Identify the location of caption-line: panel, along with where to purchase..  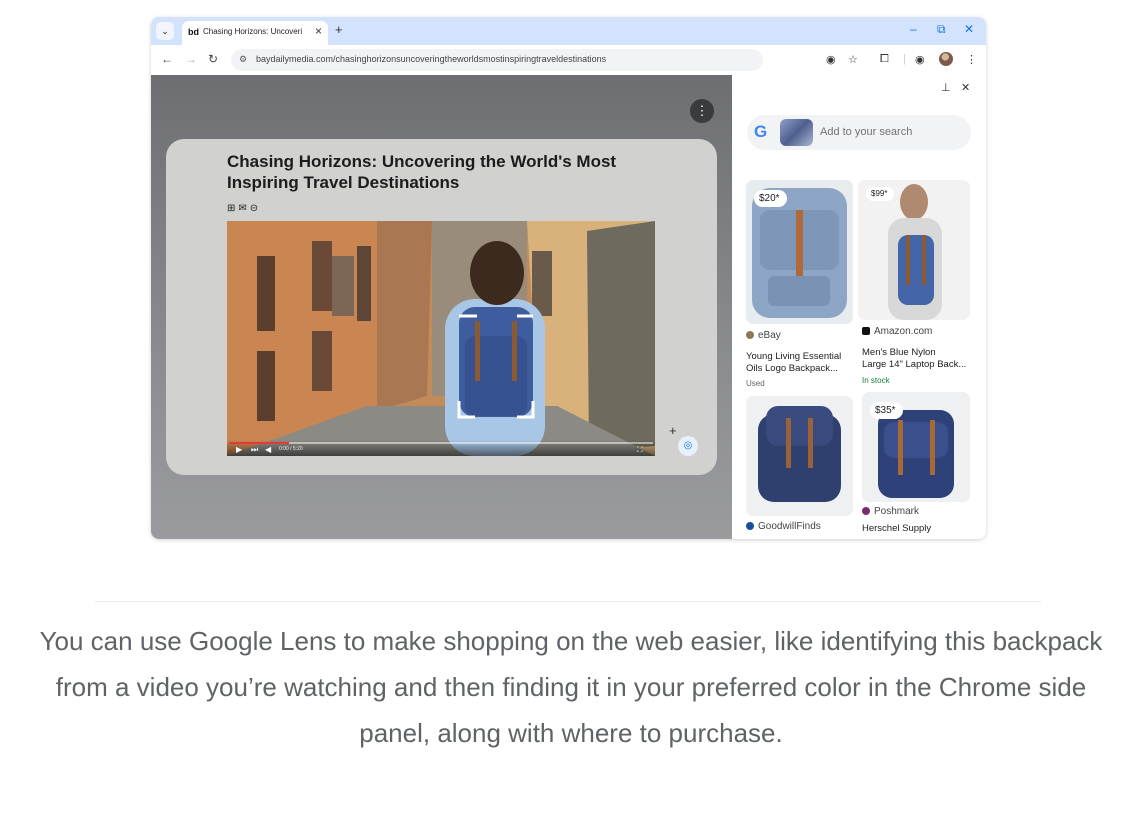
(571, 733).